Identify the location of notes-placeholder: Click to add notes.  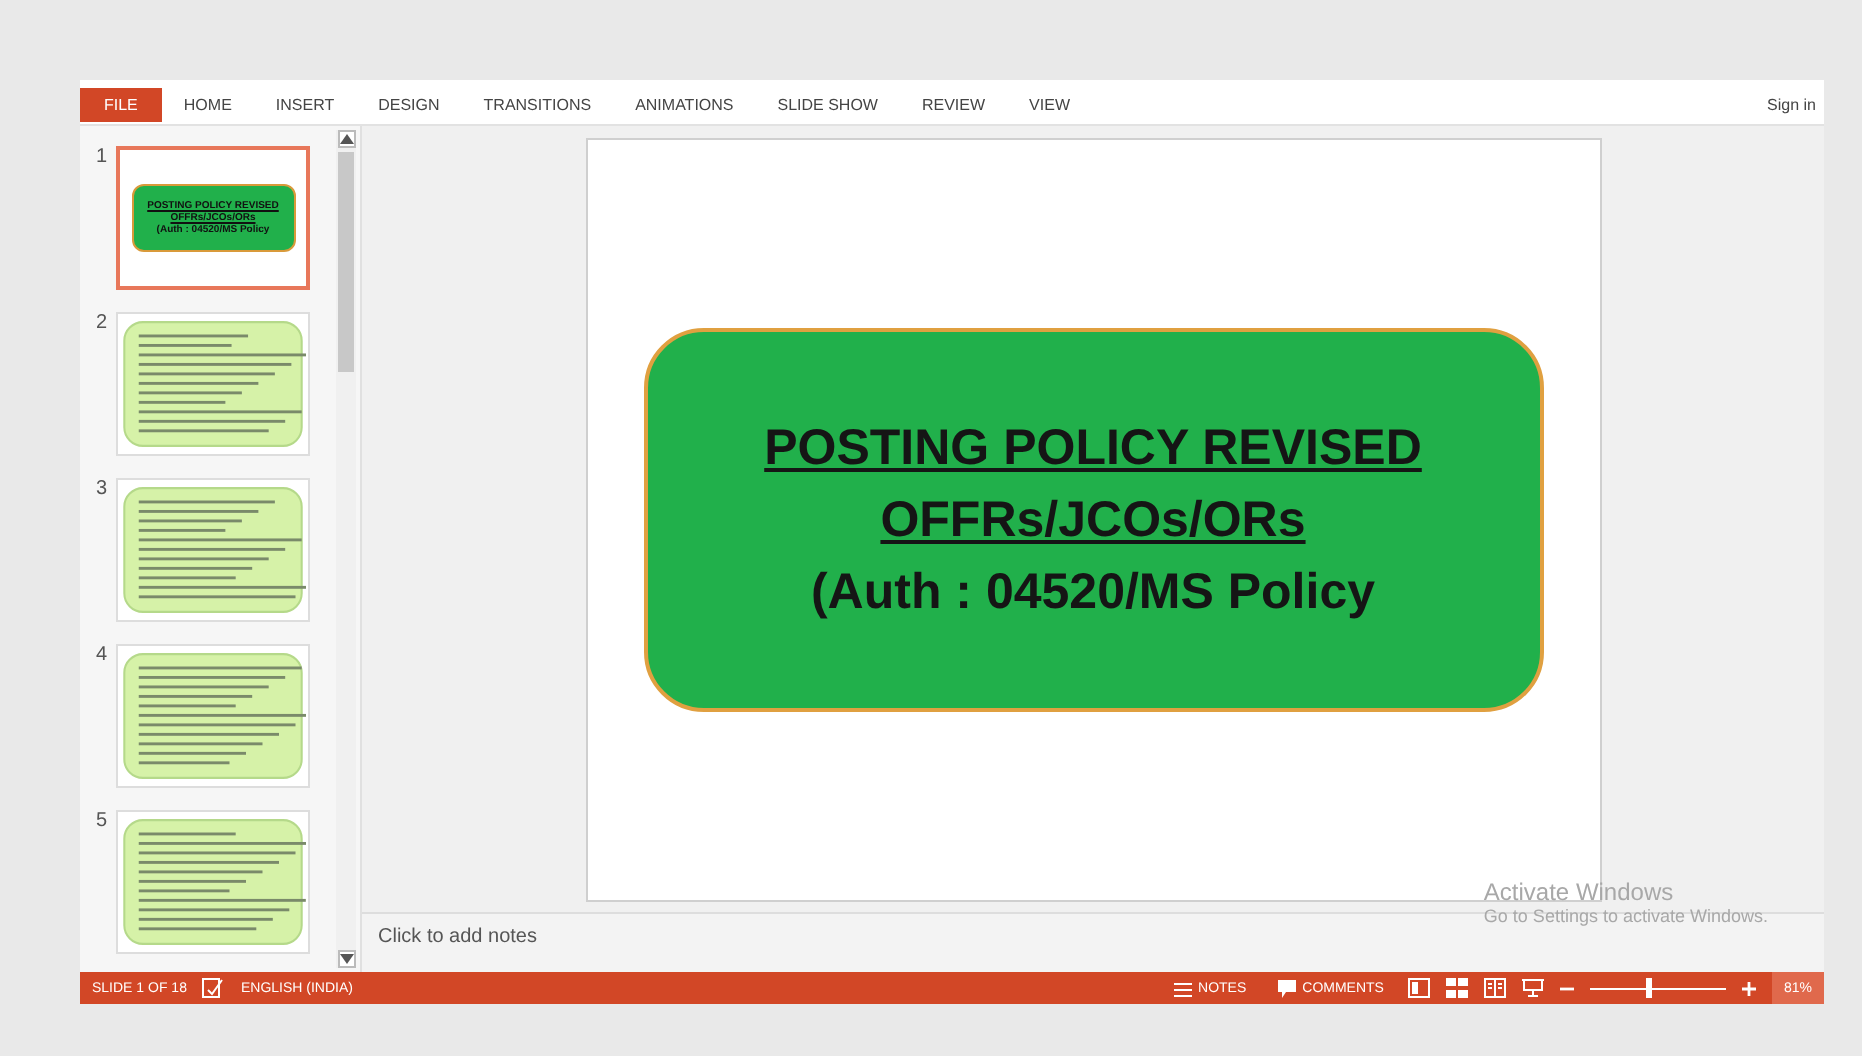
(457, 937).